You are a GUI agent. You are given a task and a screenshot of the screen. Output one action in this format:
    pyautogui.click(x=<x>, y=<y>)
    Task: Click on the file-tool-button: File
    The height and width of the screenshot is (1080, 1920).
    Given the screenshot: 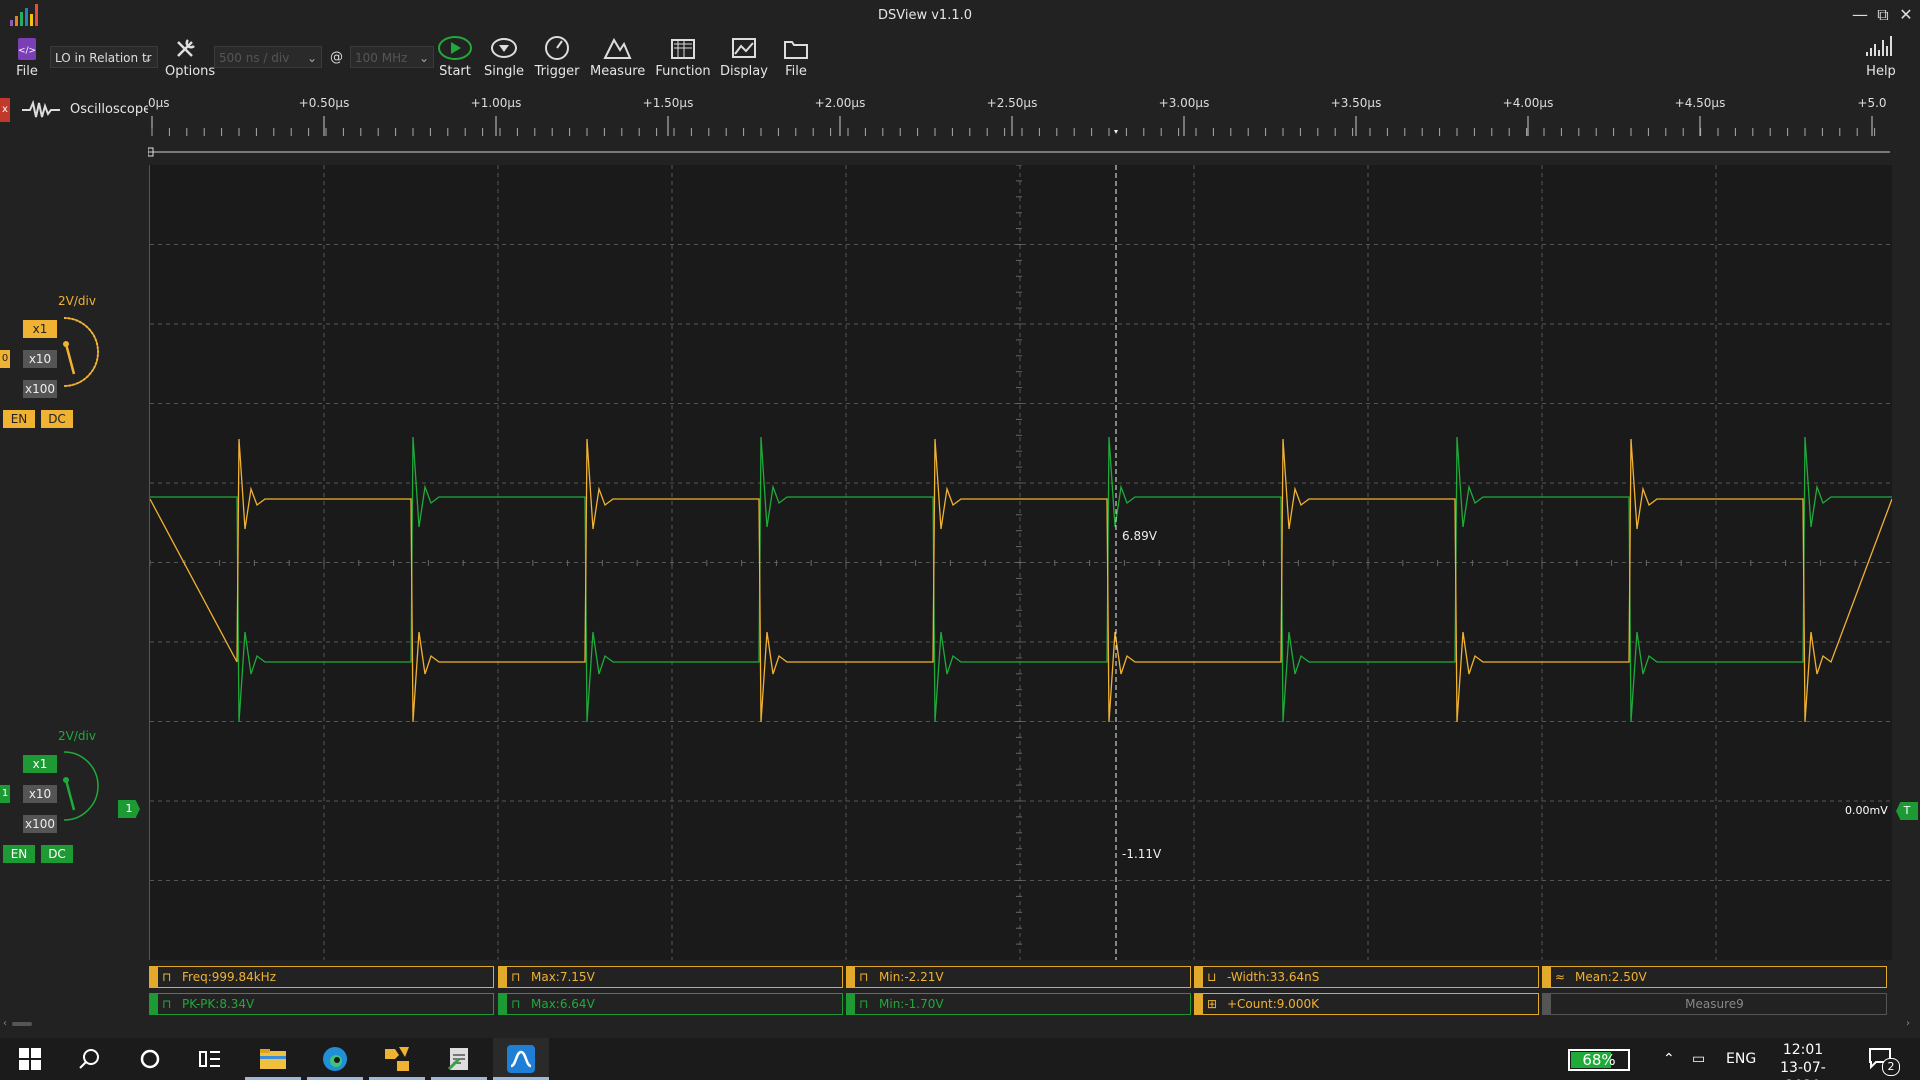 What is the action you would take?
    pyautogui.click(x=796, y=56)
    